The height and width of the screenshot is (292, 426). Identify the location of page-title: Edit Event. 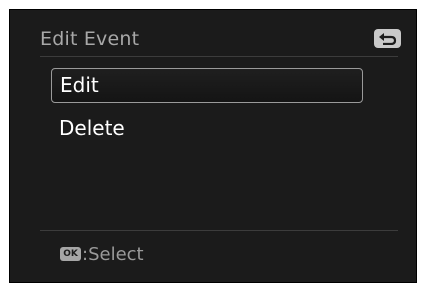
(90, 39).